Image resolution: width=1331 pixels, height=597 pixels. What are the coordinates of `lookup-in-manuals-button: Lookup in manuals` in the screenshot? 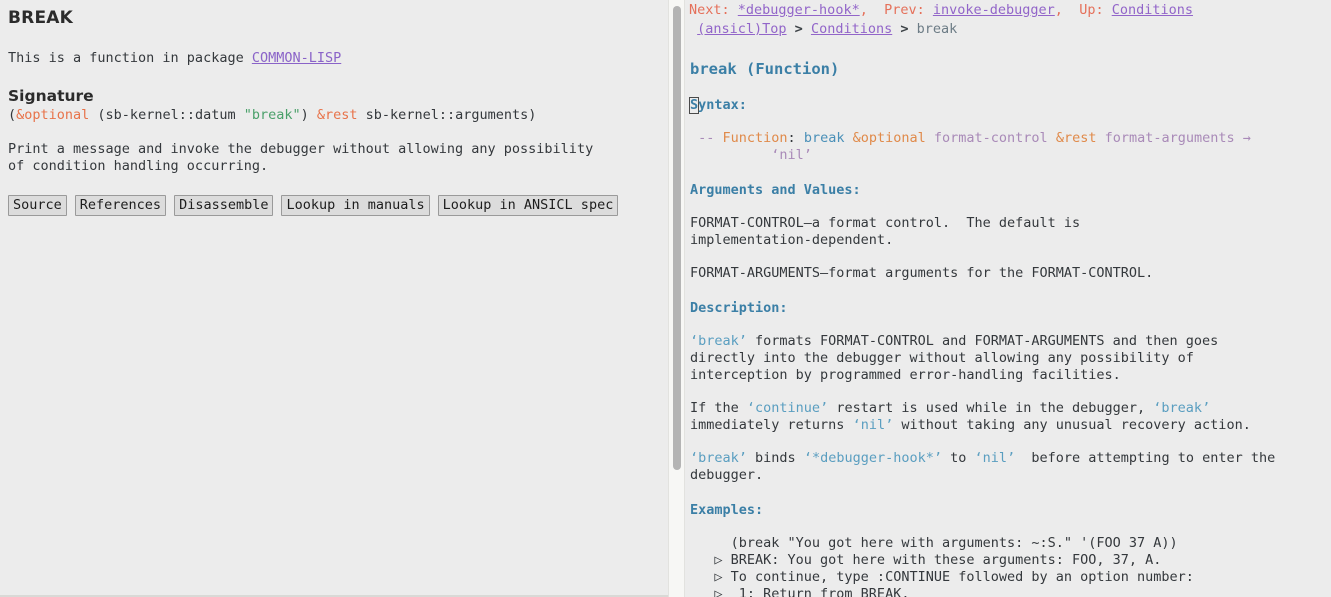 It's located at (355, 205).